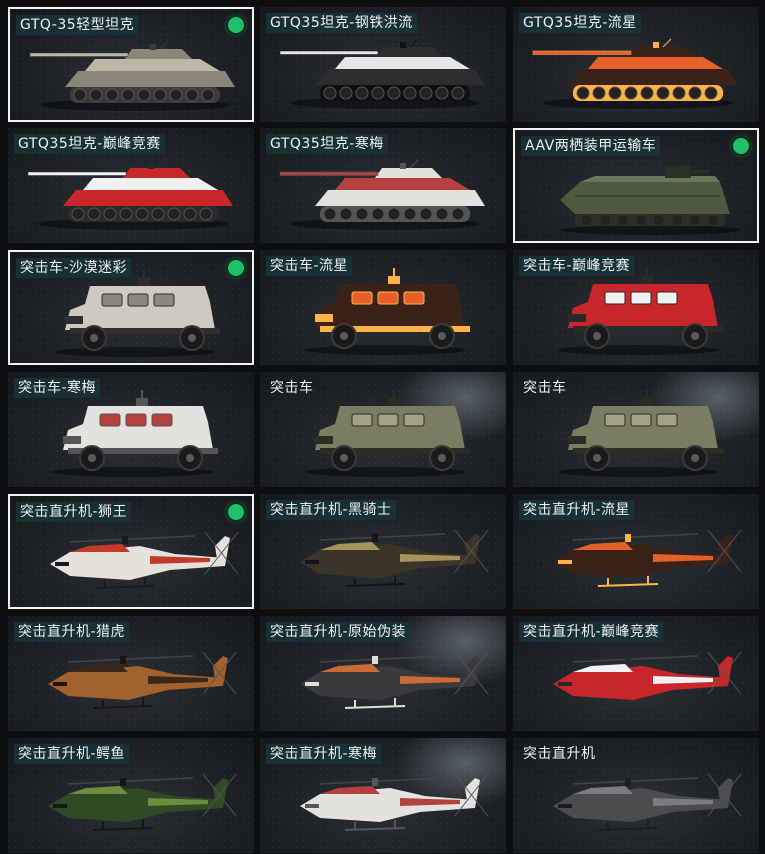 The image size is (765, 854). I want to click on vehicle-skin-label: 突击车-巅峰竞赛, so click(577, 266).